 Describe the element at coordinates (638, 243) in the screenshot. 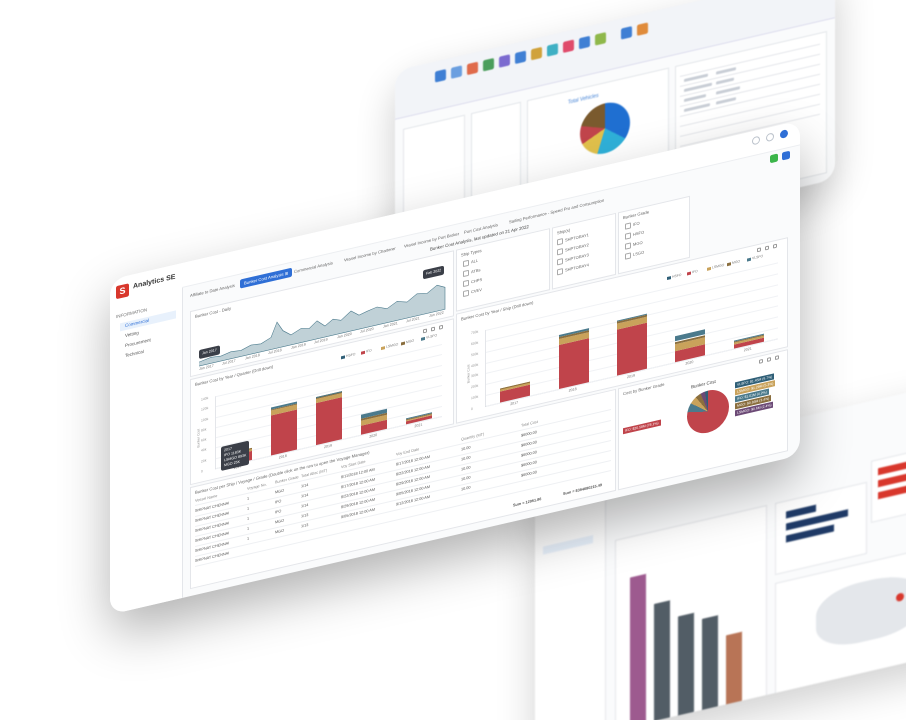

I see `option-label: MGO` at that location.